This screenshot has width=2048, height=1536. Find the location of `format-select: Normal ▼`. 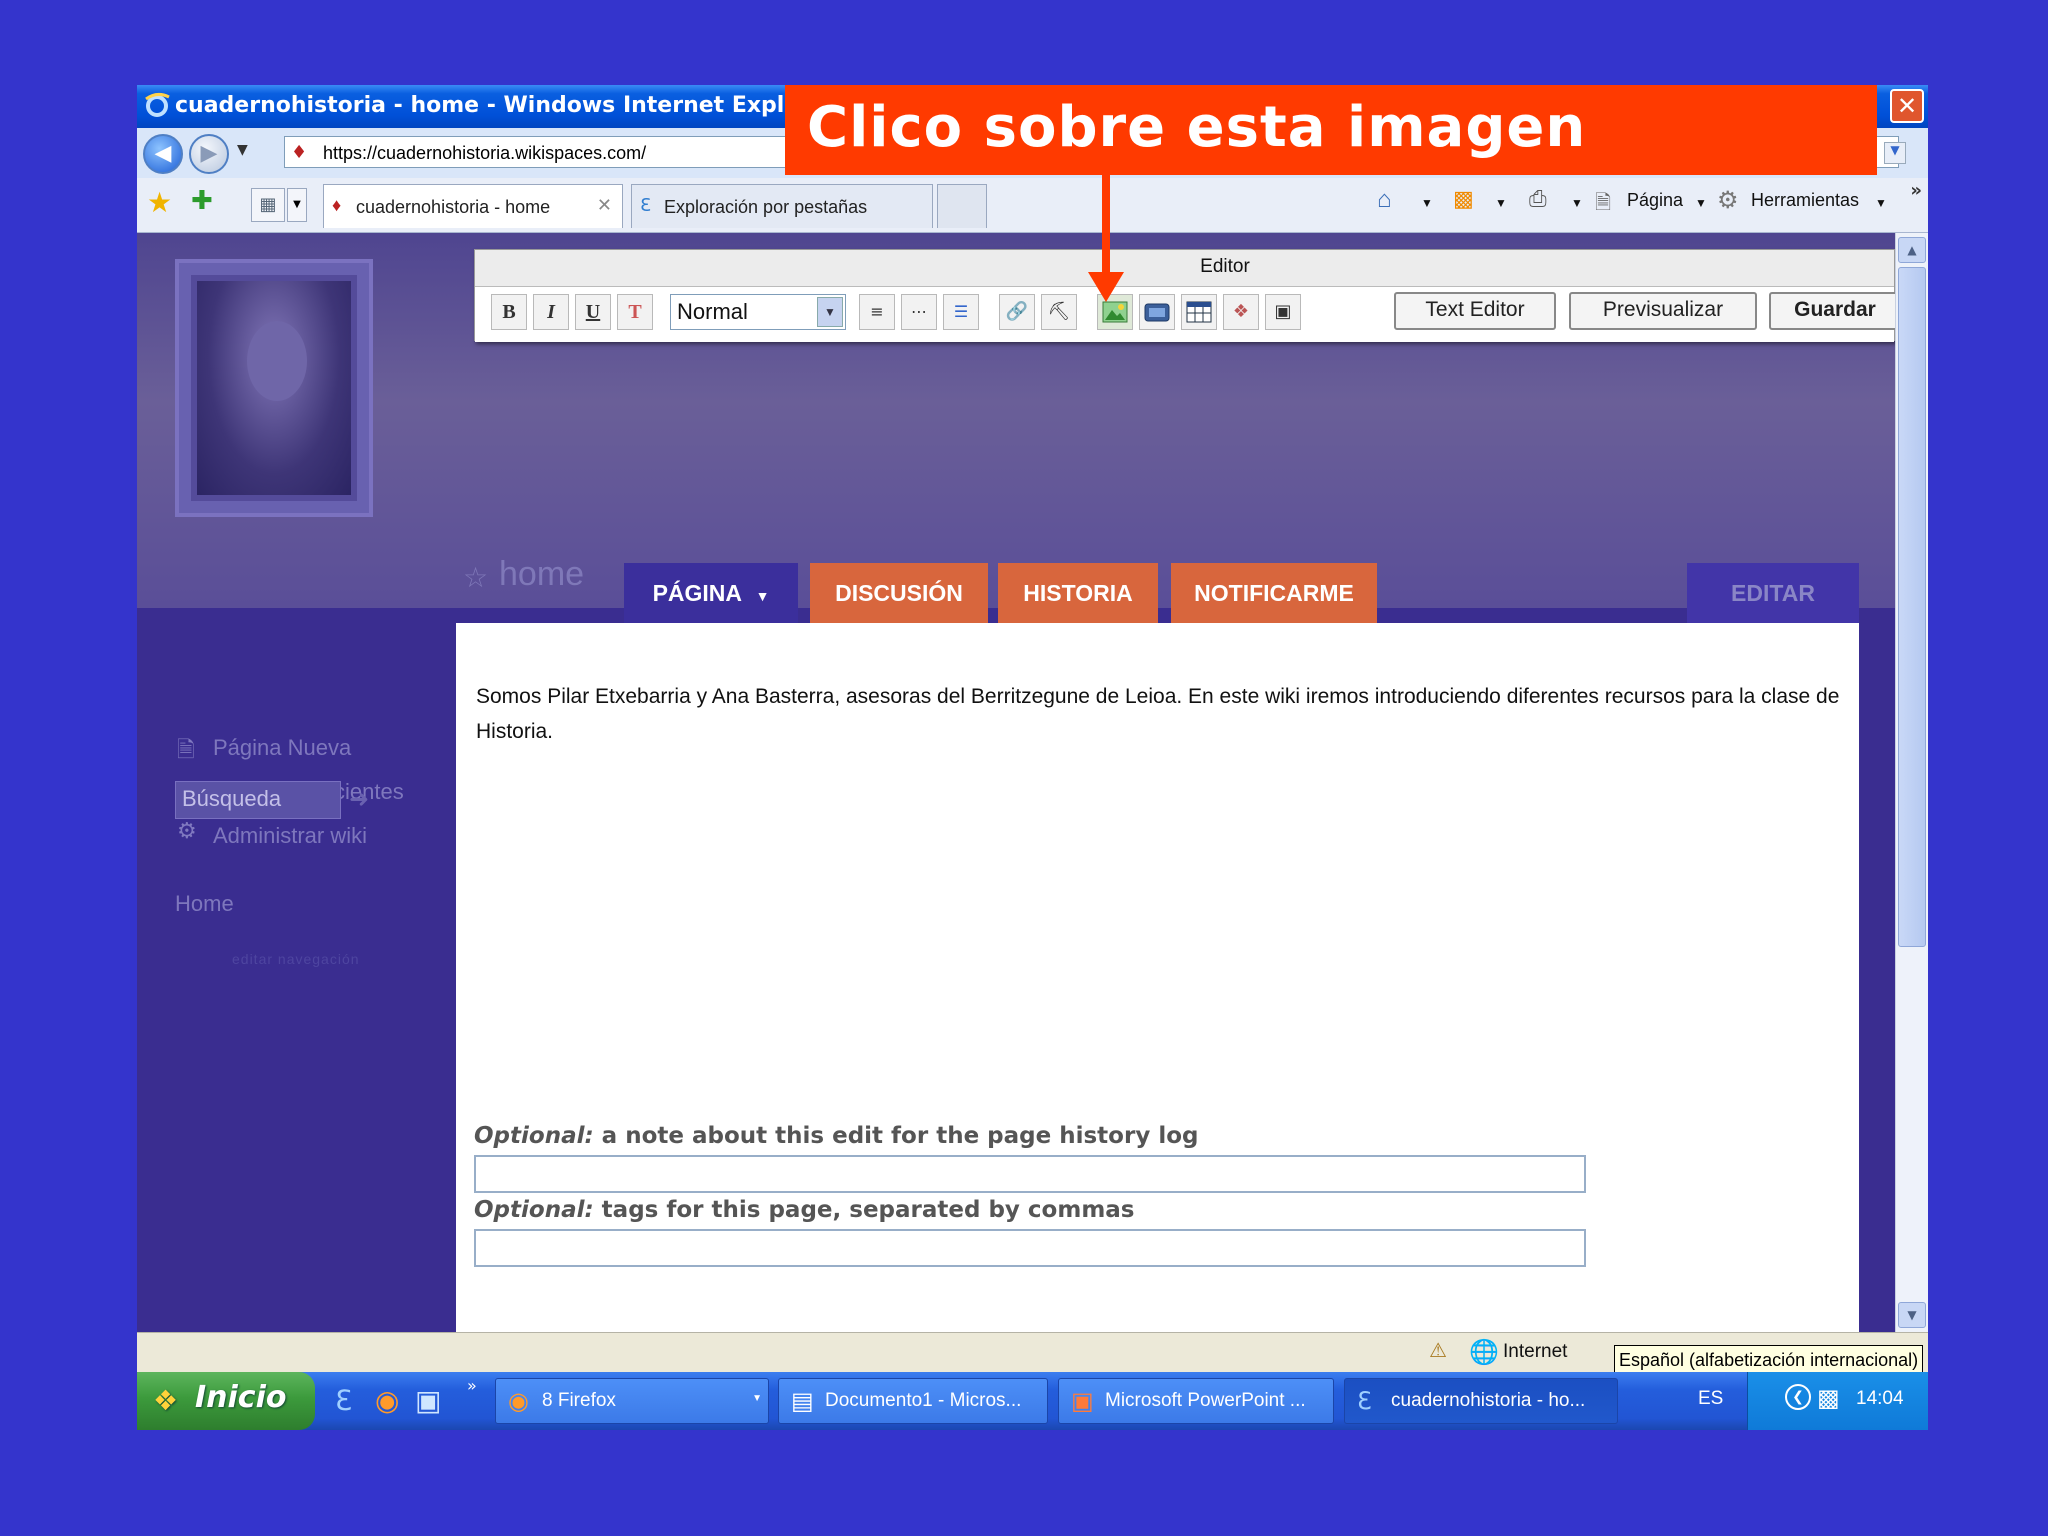

format-select: Normal ▼ is located at coordinates (758, 312).